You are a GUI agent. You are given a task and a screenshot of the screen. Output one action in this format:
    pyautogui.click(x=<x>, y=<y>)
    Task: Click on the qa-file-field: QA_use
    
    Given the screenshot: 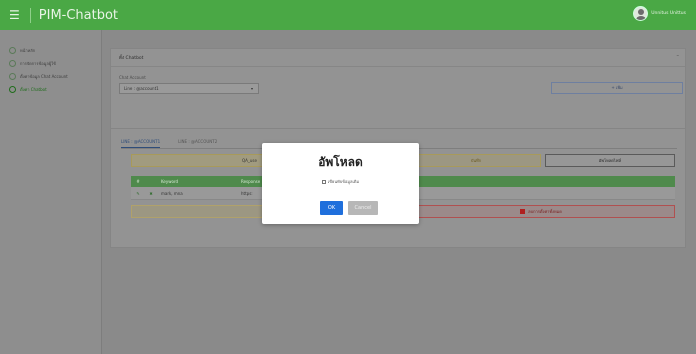 What is the action you would take?
    pyautogui.click(x=198, y=160)
    